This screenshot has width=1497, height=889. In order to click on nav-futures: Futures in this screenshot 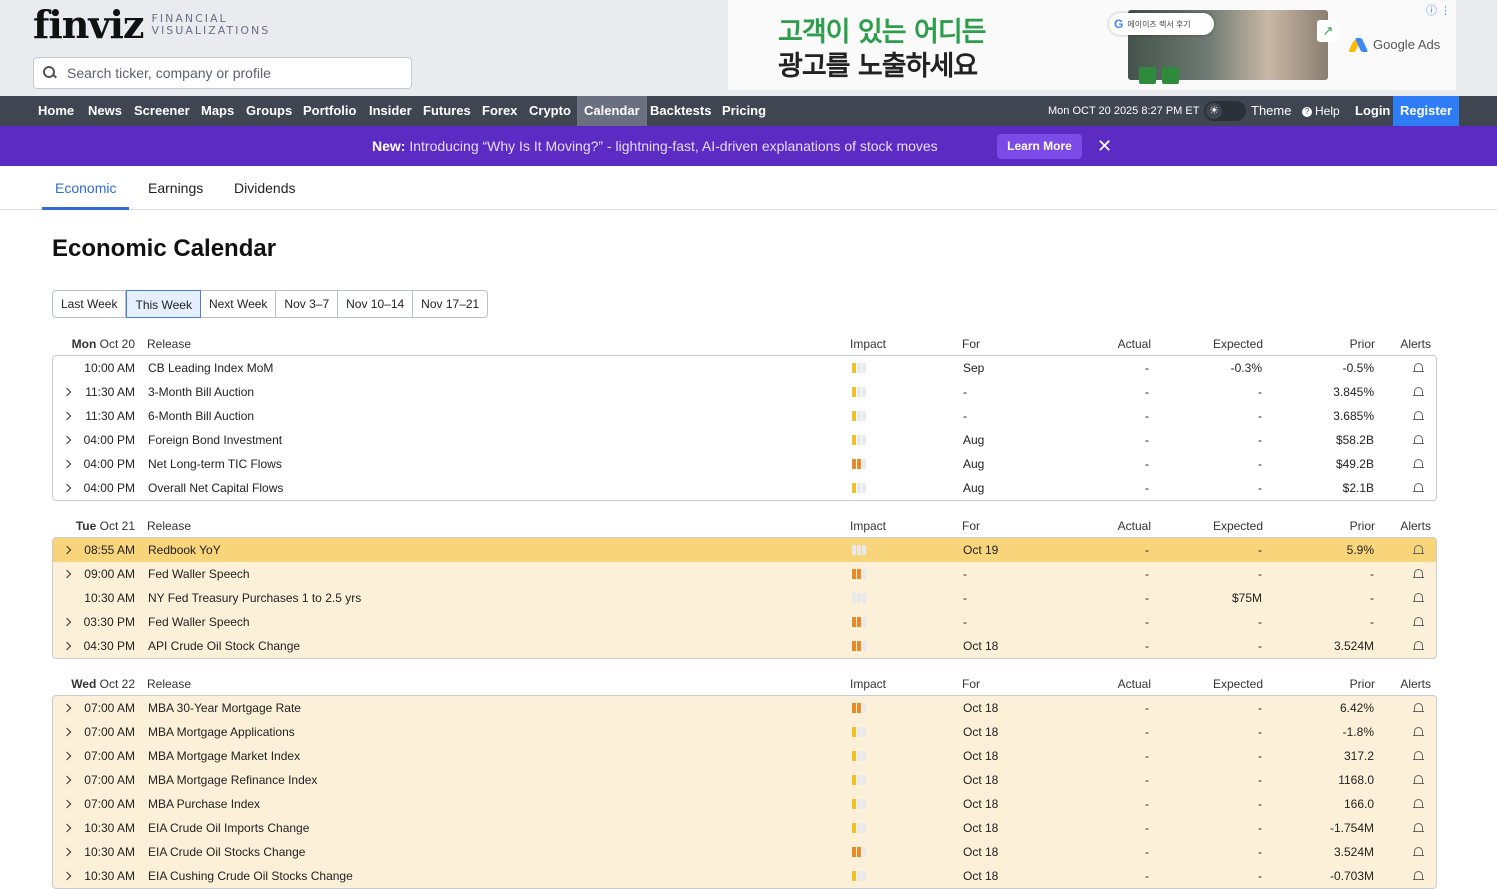, I will do `click(447, 111)`.